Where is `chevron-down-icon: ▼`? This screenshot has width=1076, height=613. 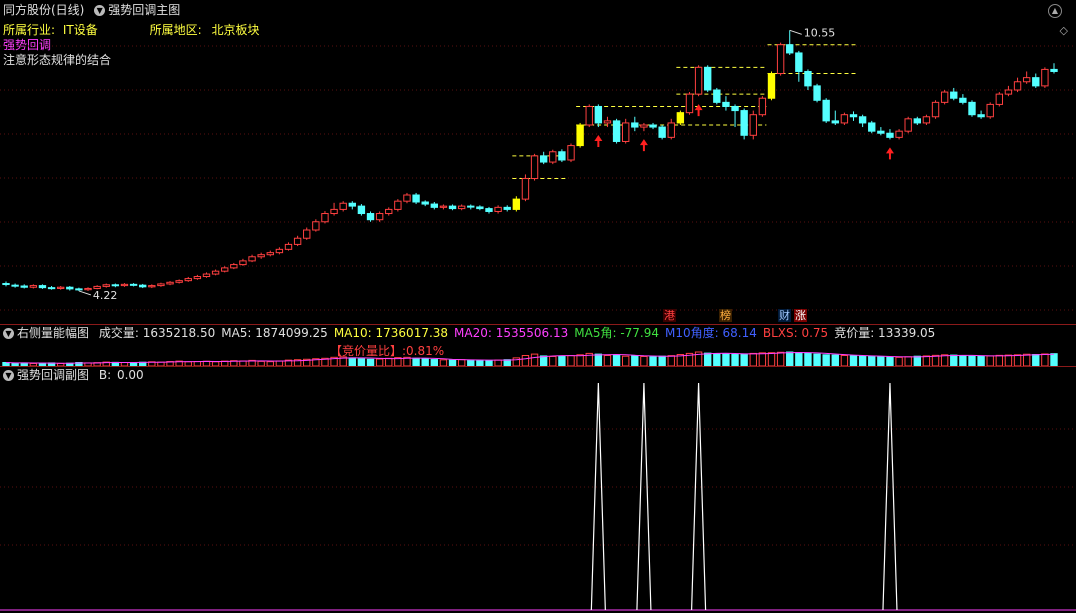
chevron-down-icon: ▼ is located at coordinates (8, 333).